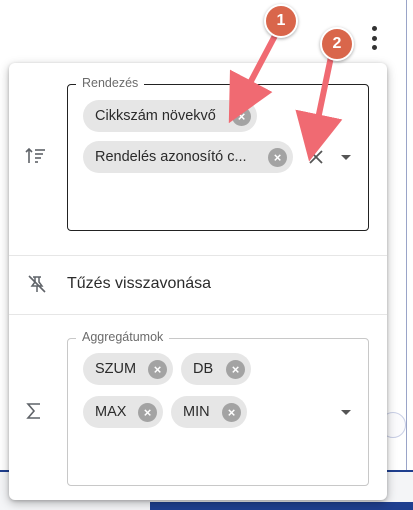 This screenshot has width=413, height=510. I want to click on annotation-badge-2: 2, so click(337, 44).